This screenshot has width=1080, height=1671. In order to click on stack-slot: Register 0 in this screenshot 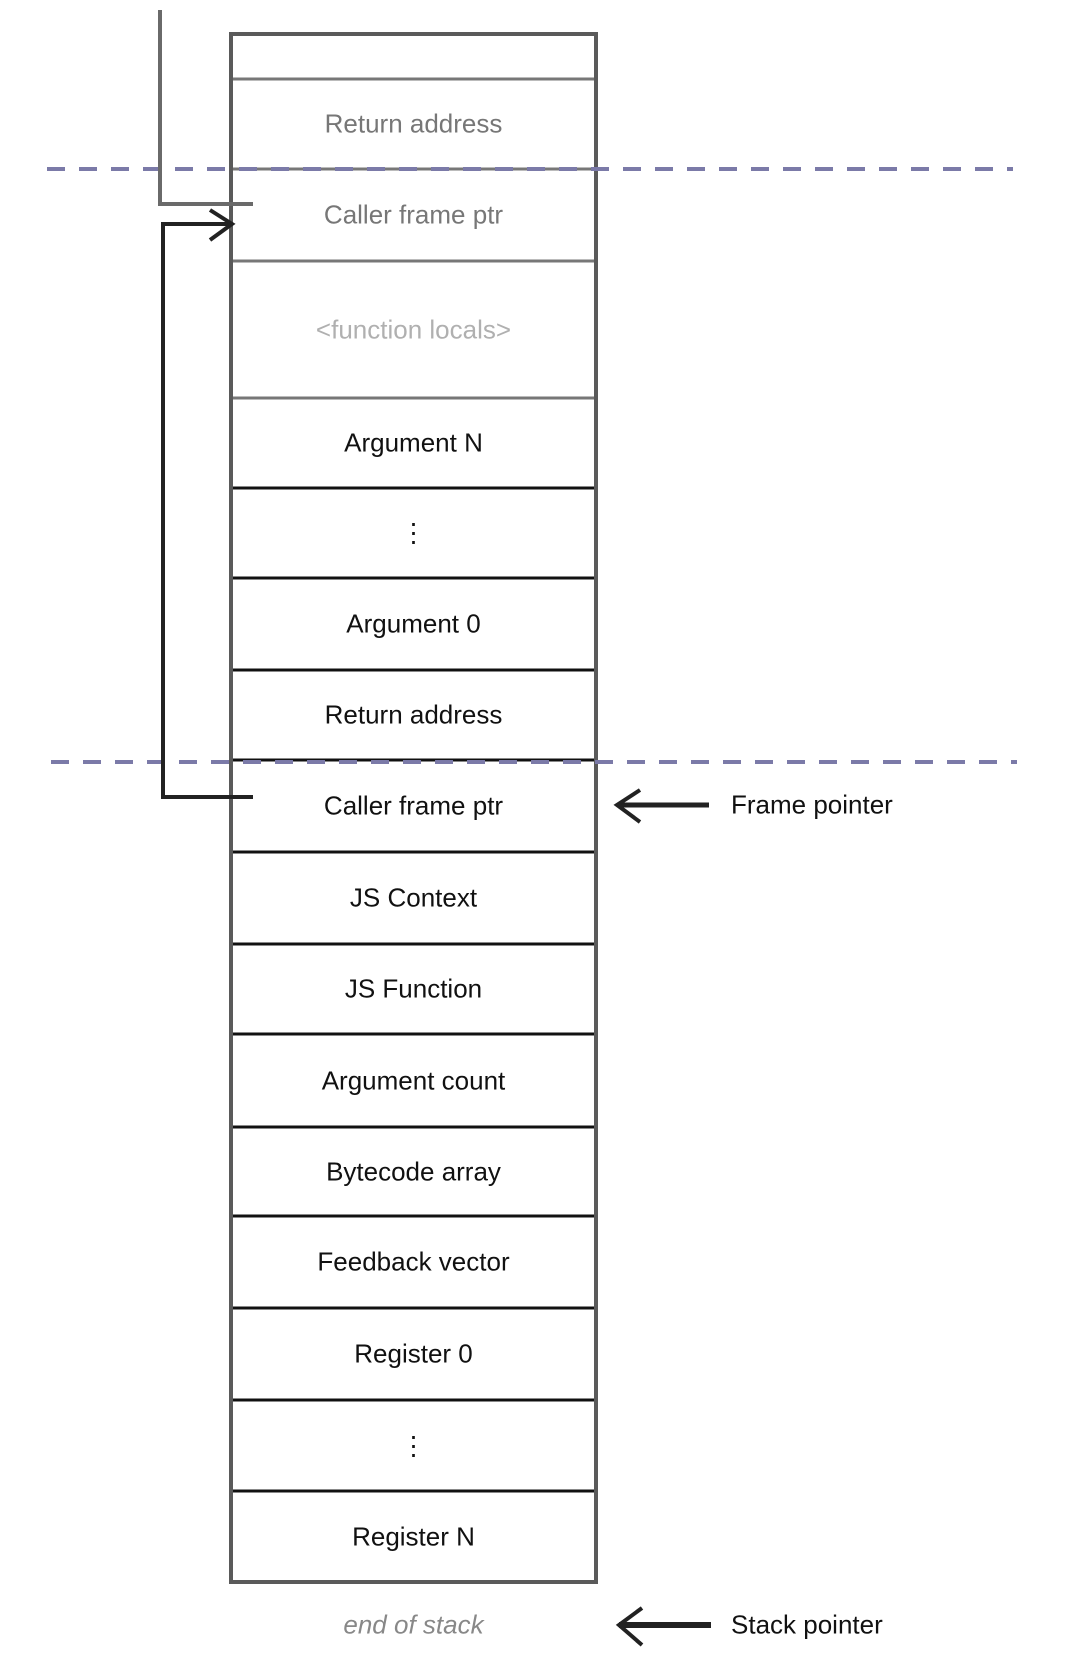, I will do `click(413, 1353)`.